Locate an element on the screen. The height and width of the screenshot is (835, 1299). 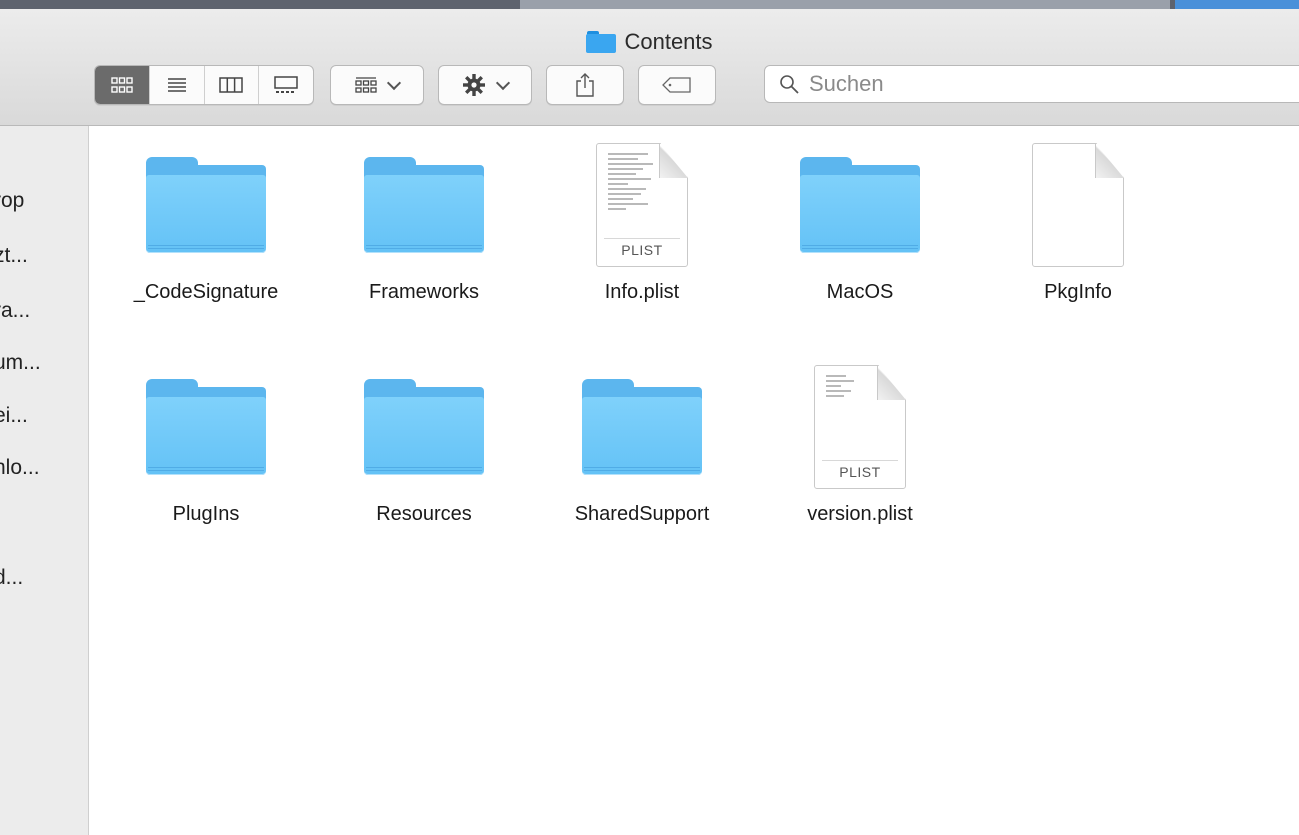
action-menu-button is located at coordinates (485, 85).